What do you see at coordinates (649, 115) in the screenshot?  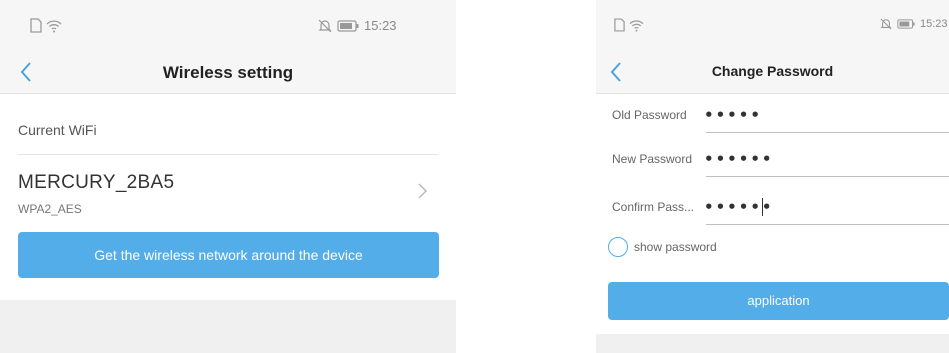 I see `old-password-label: Old Password` at bounding box center [649, 115].